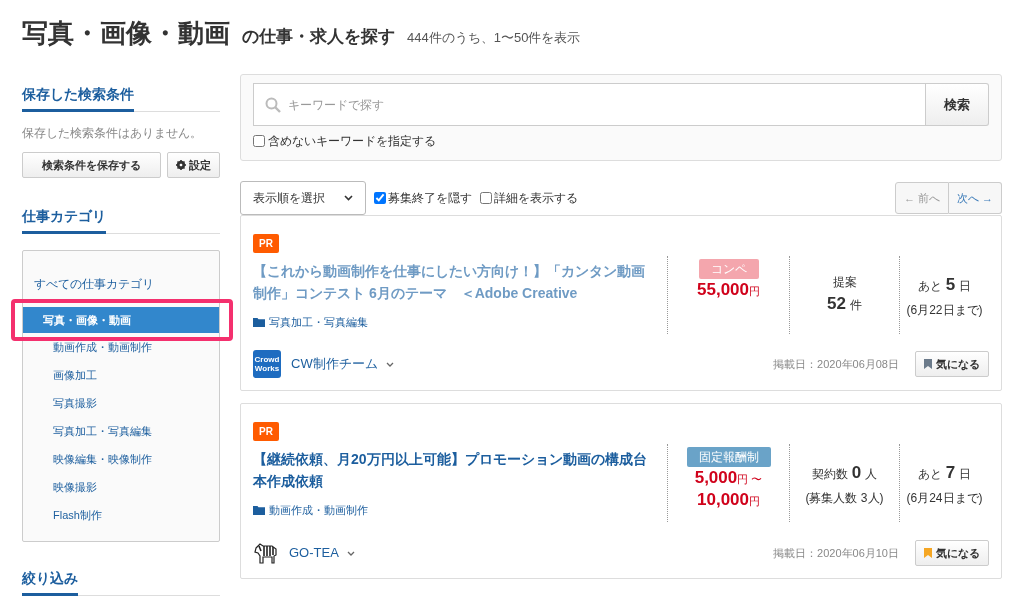 The height and width of the screenshot is (610, 1024). Describe the element at coordinates (844, 497) in the screenshot. I see `stat-note: (募集人数 3人)` at that location.